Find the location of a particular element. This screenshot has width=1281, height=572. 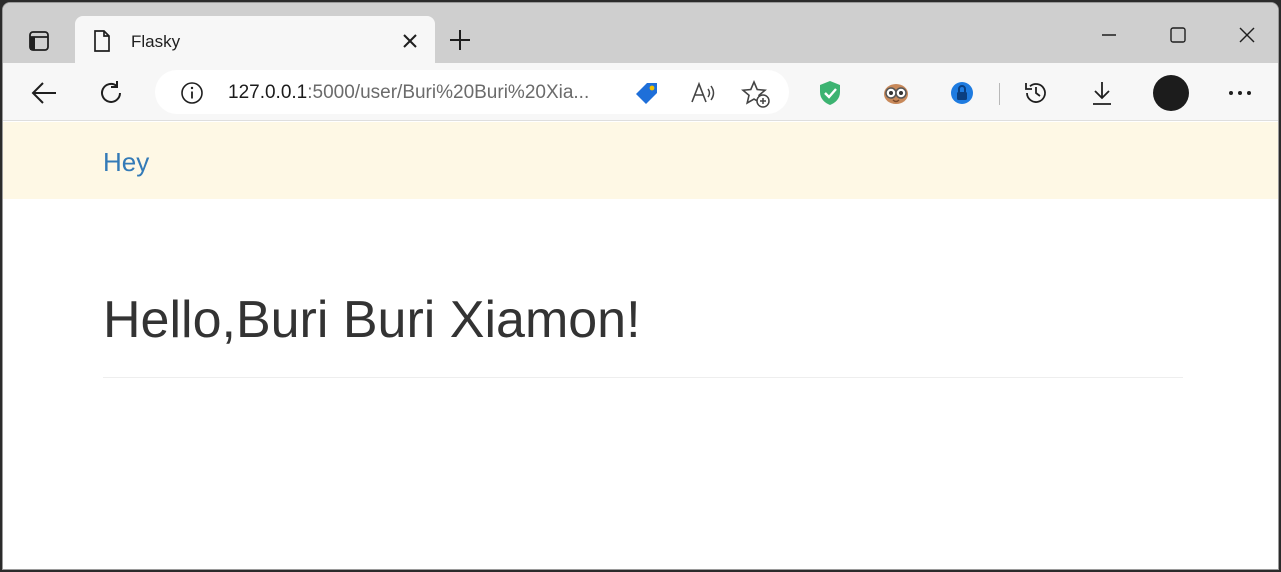

reload-icon is located at coordinates (111, 92).